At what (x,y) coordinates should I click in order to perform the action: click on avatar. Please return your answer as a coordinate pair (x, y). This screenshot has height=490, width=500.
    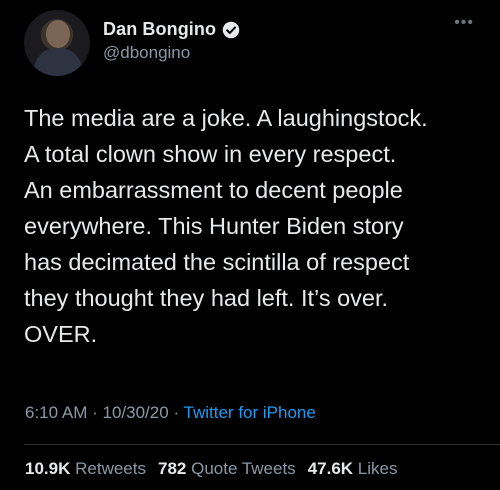
    Looking at the image, I should click on (57, 43).